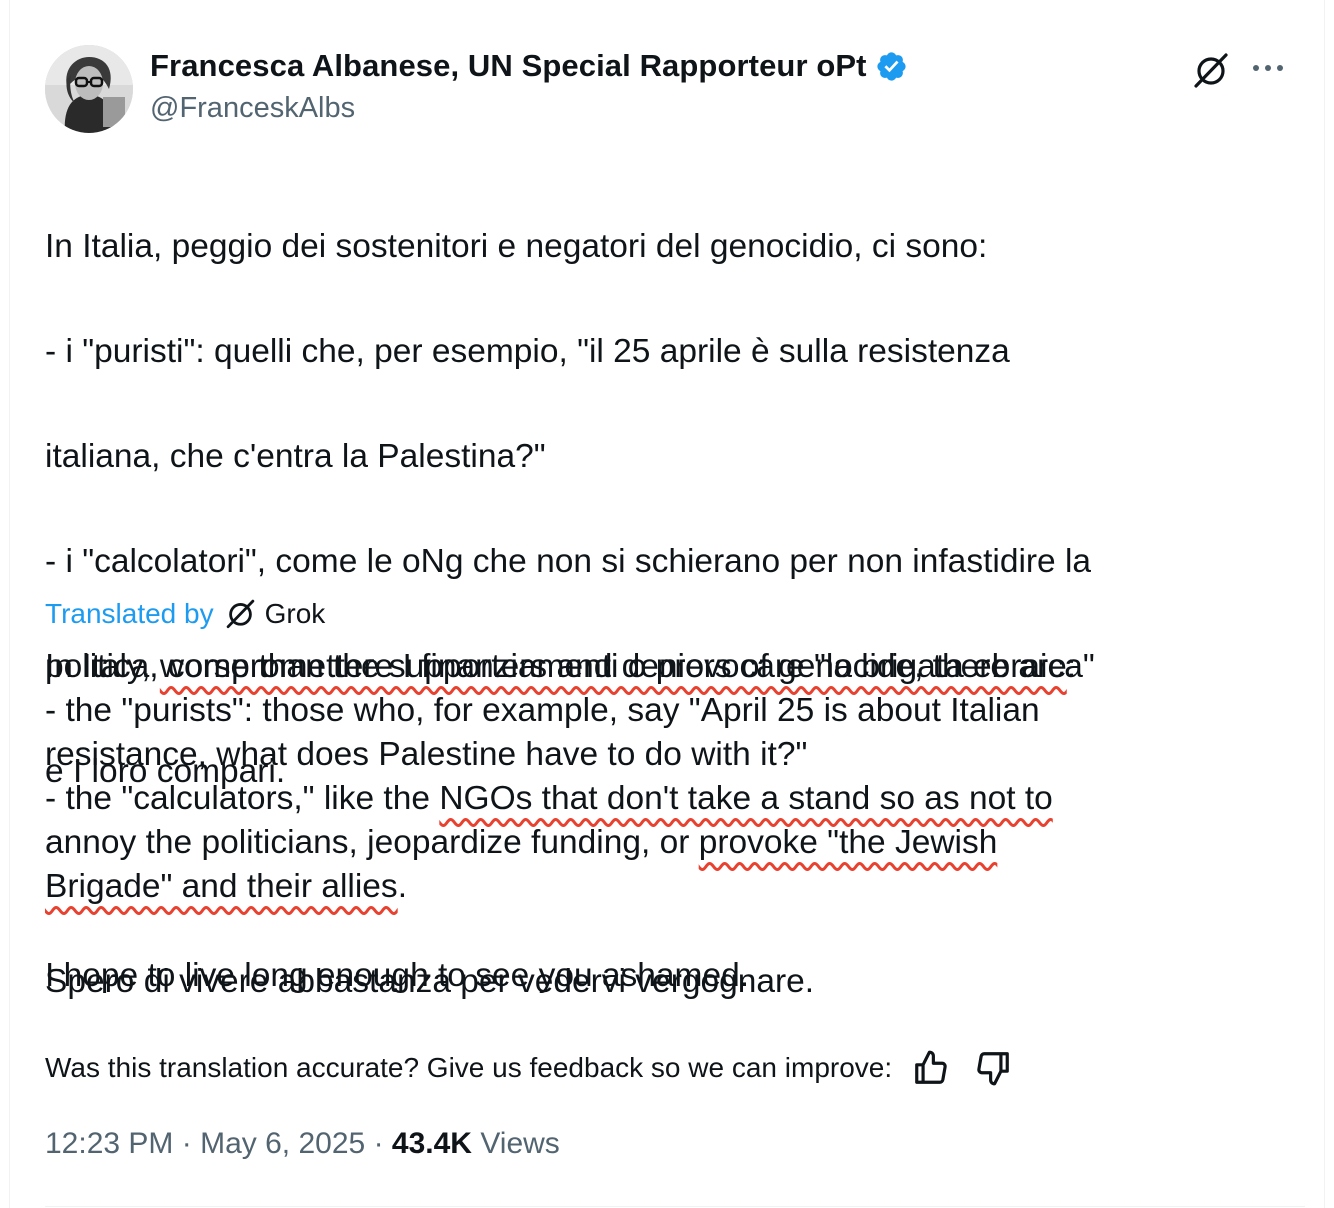 The image size is (1334, 1208). What do you see at coordinates (221, 886) in the screenshot?
I see `highlighted-phrase: Brigade" and their allies` at bounding box center [221, 886].